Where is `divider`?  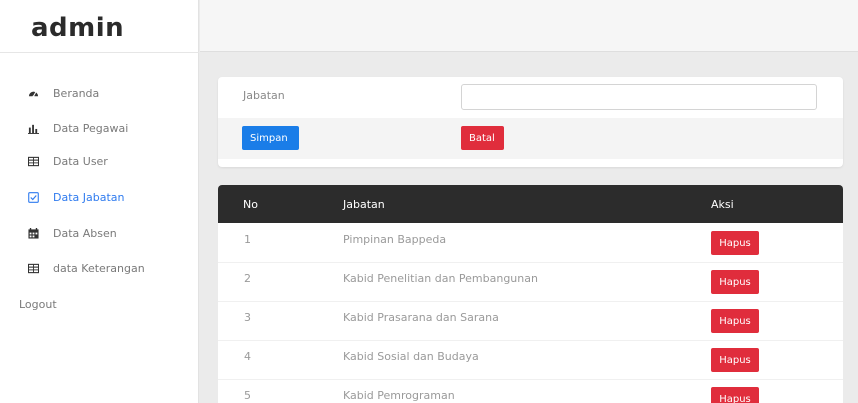 divider is located at coordinates (99, 52).